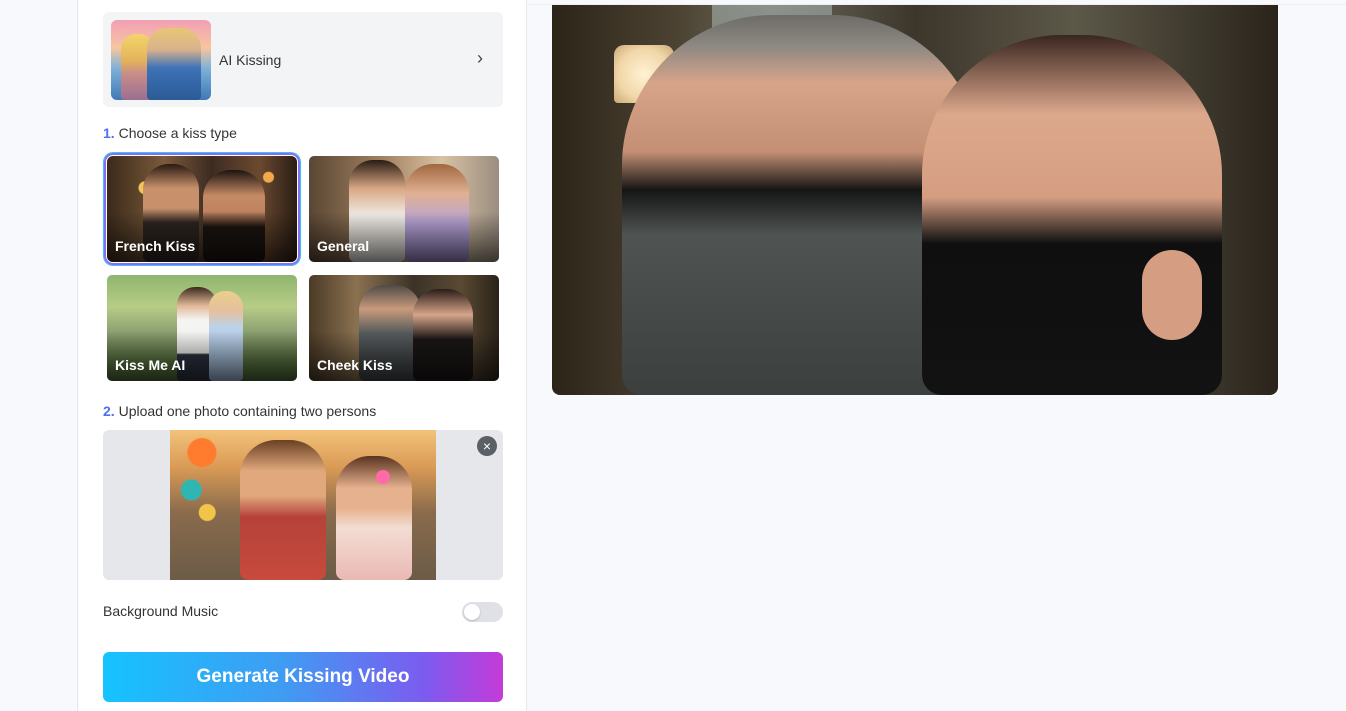  I want to click on kiss-type-french-kiss: French Kiss, so click(202, 209).